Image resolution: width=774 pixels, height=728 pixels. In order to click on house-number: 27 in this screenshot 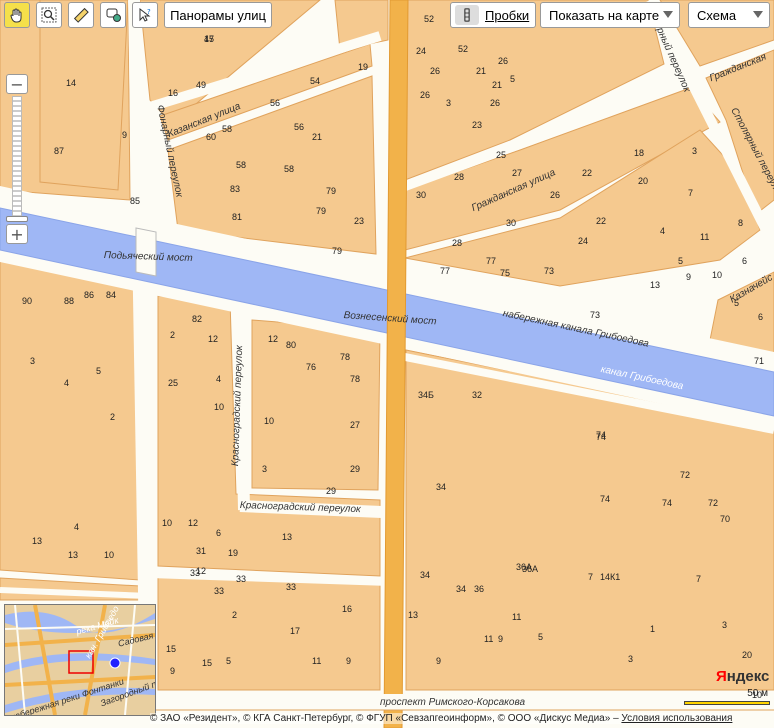, I will do `click(355, 425)`.